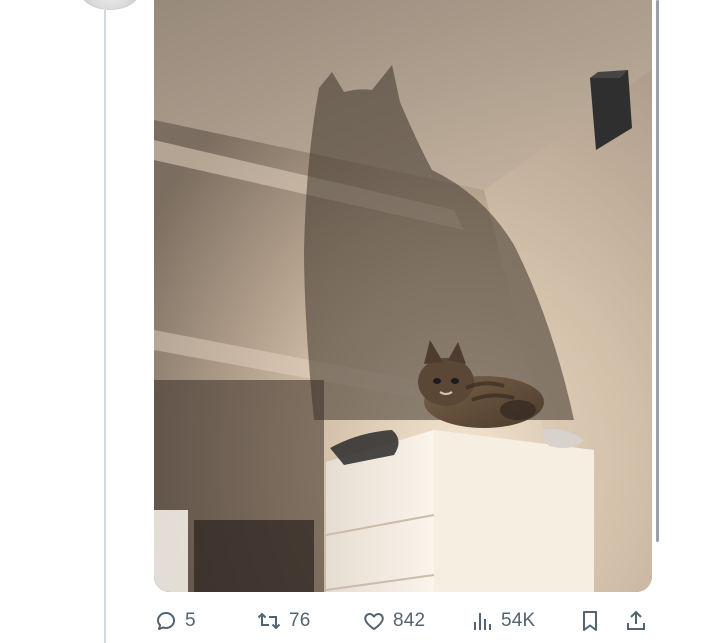 This screenshot has height=643, width=720. I want to click on like-count: 842, so click(409, 620).